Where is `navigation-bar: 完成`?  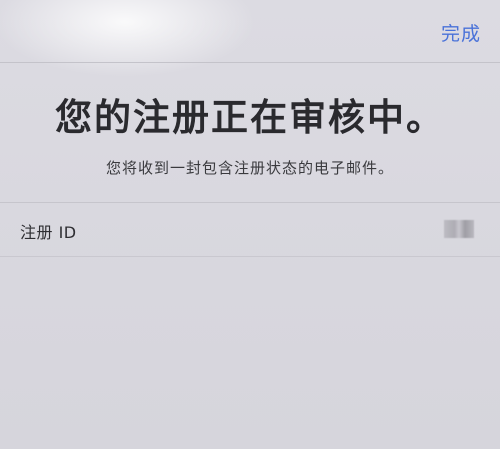 navigation-bar: 完成 is located at coordinates (250, 31).